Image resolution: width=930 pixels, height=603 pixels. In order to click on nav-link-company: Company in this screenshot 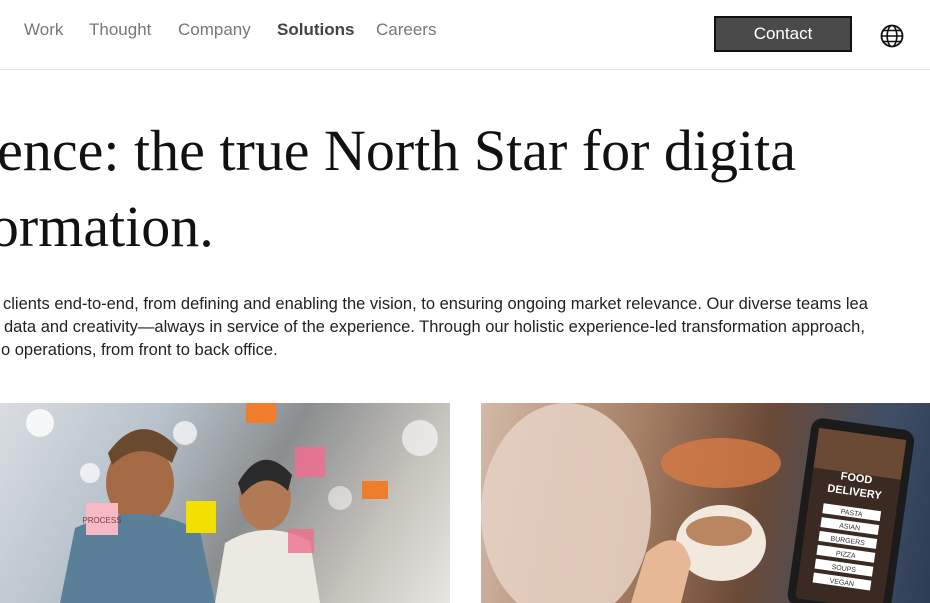, I will do `click(214, 30)`.